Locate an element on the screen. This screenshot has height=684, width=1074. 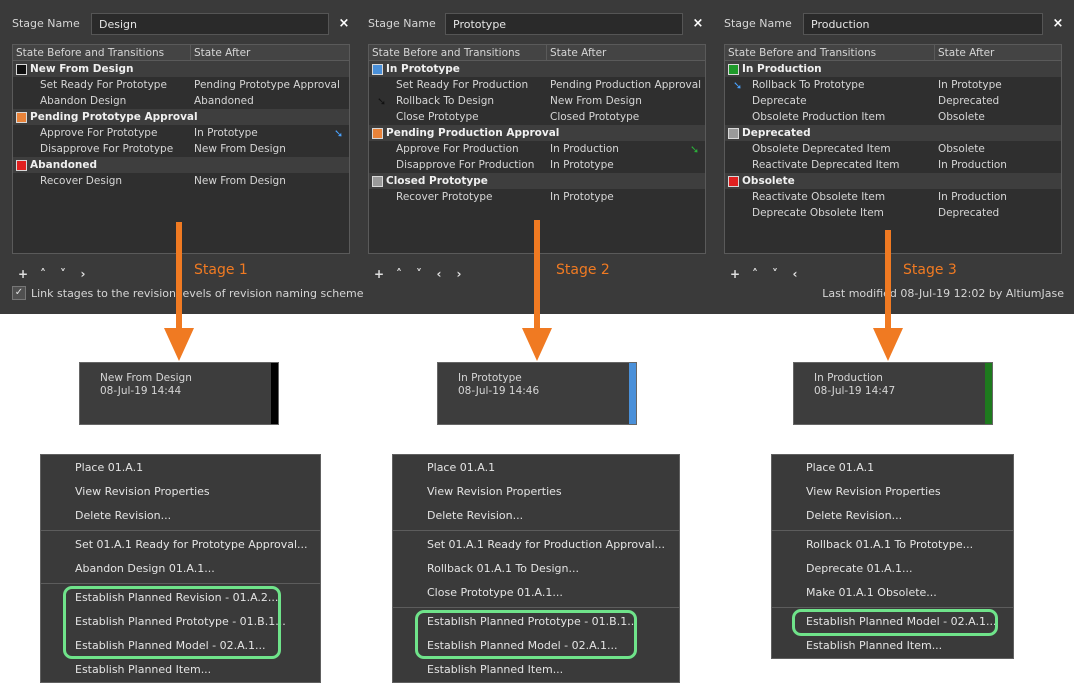
transition-row: Reactivate Deprecated Item In Production is located at coordinates (893, 165).